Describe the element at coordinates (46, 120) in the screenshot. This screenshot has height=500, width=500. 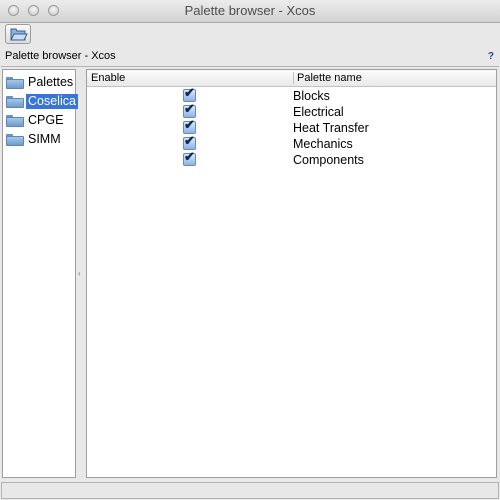
I see `tree-item-label: CPGE` at that location.